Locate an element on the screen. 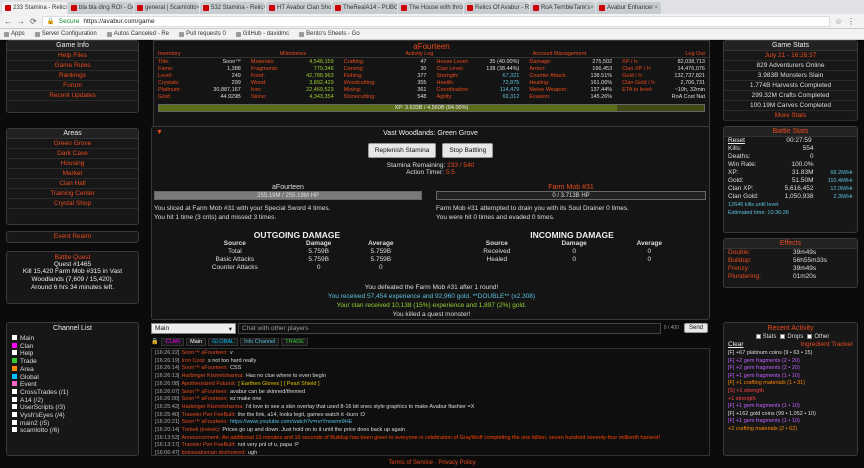  channel-item: Area is located at coordinates (75, 369).